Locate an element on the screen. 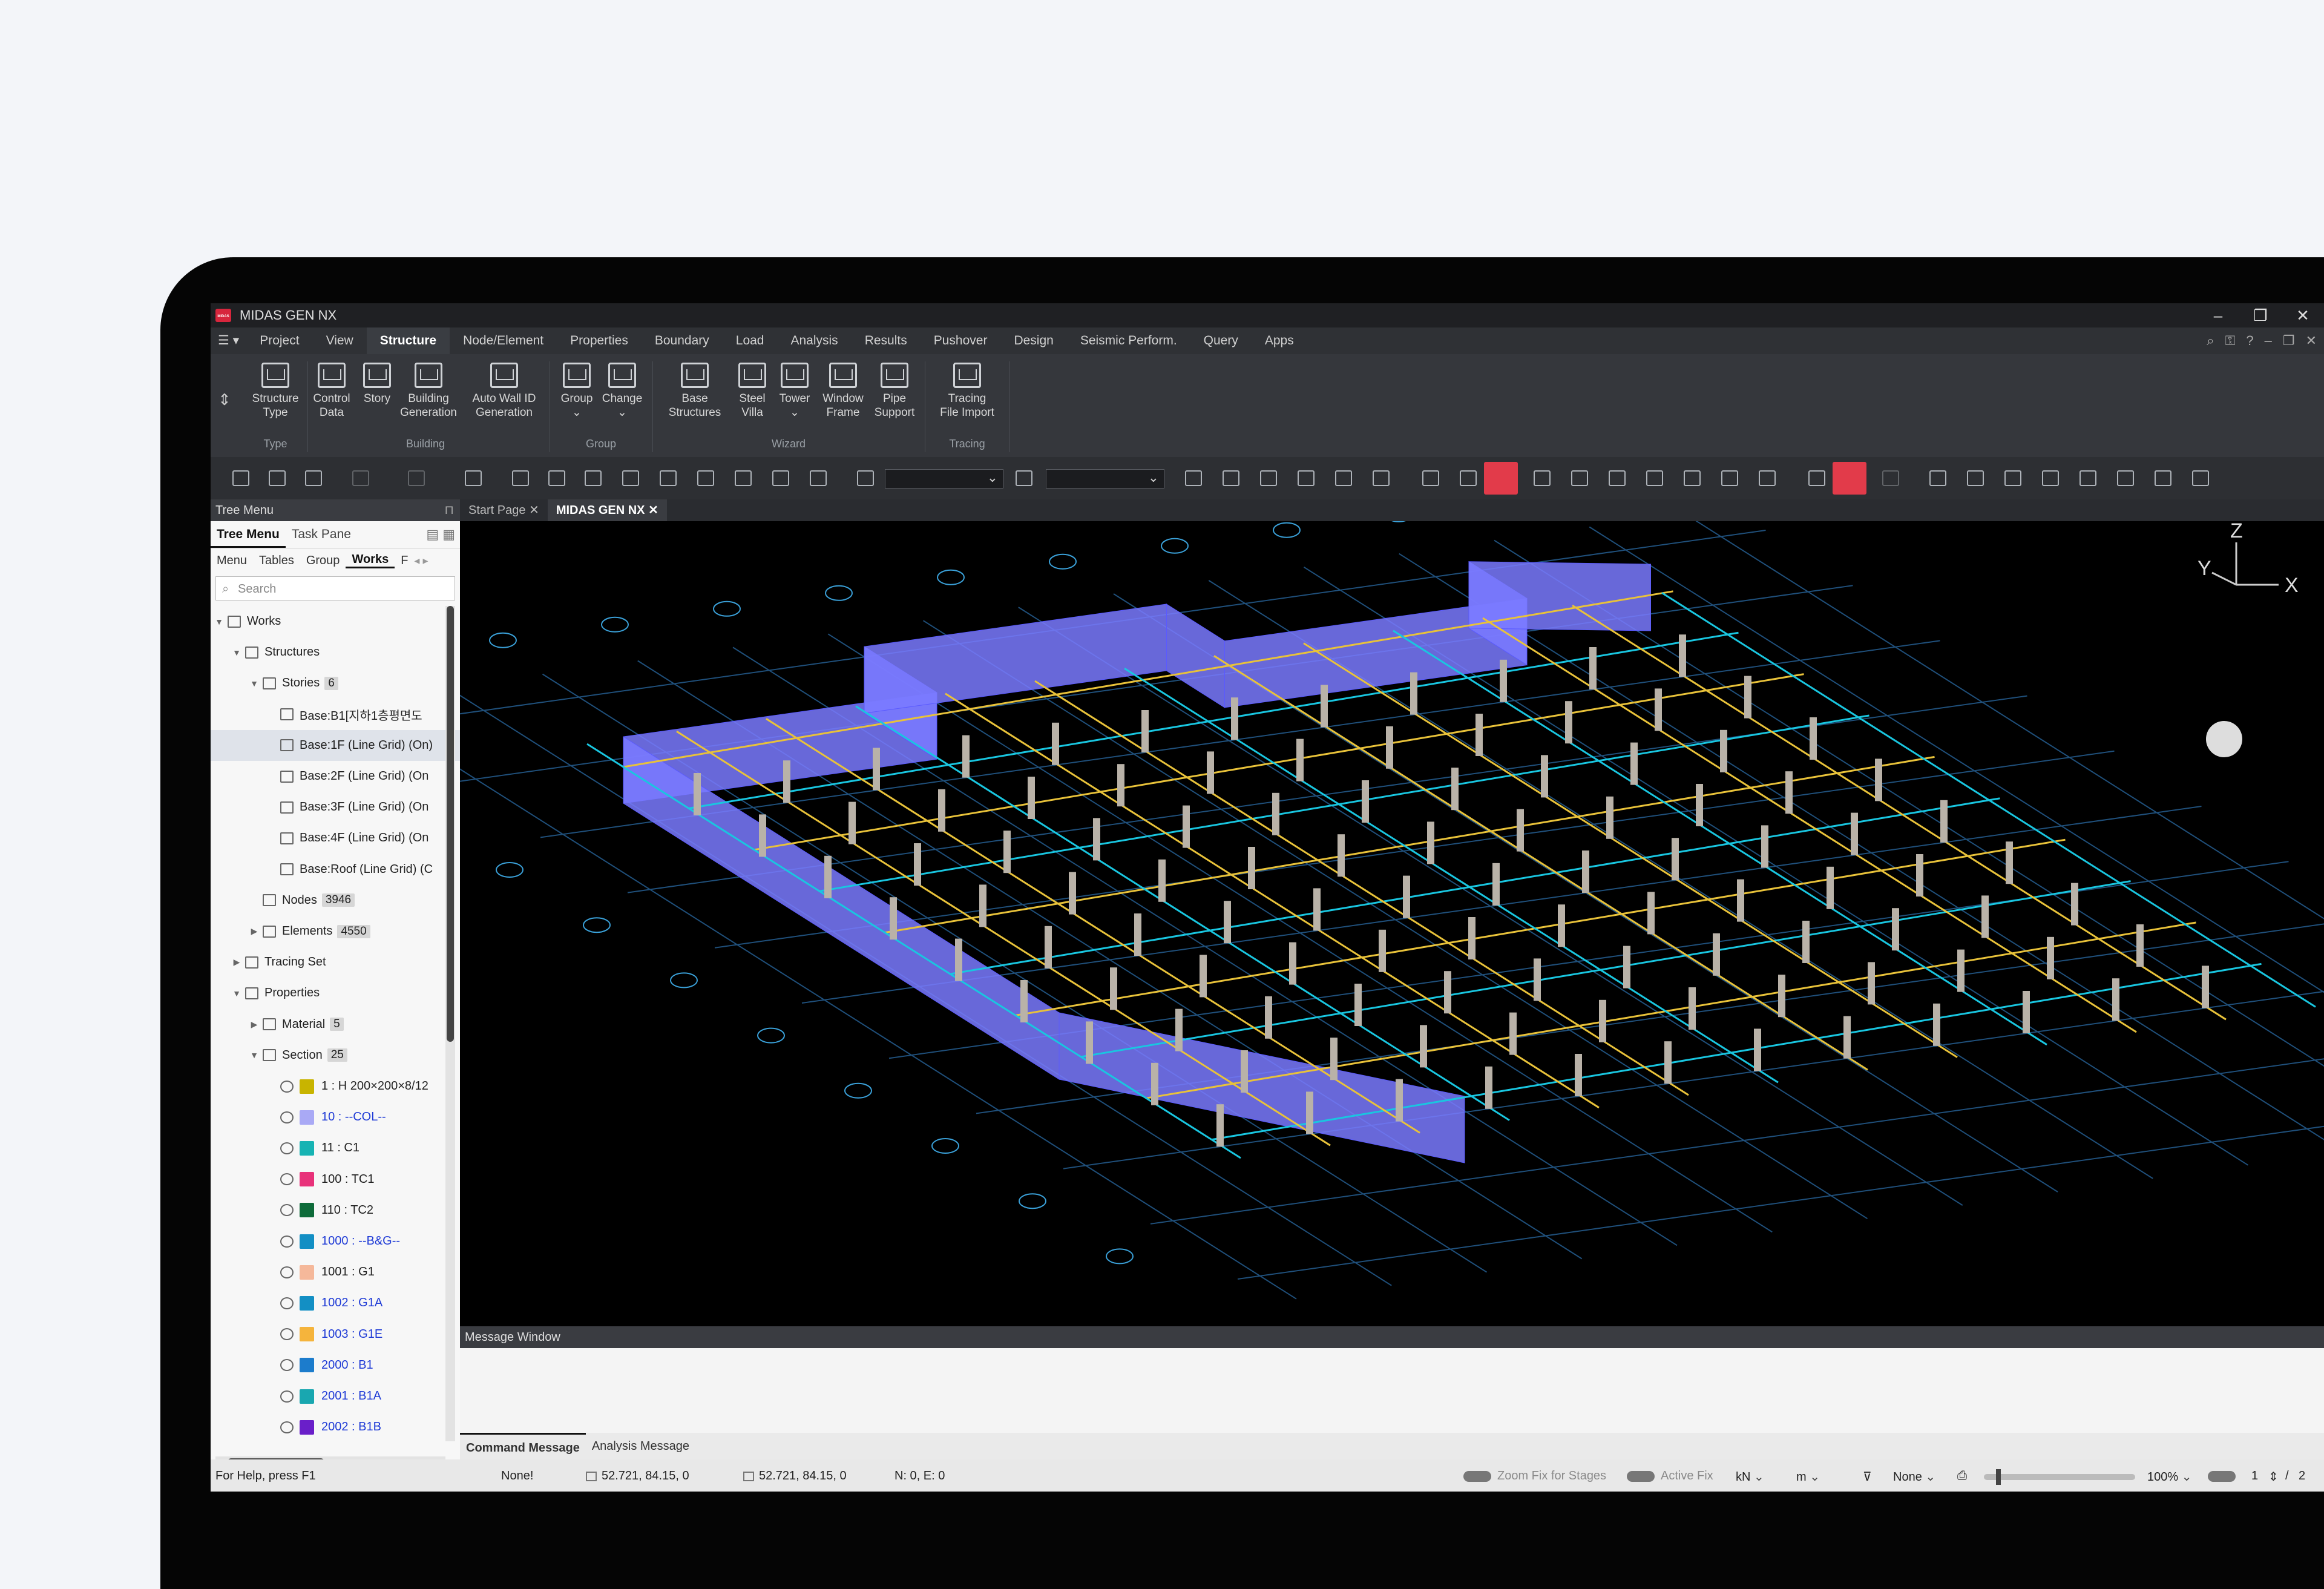 The image size is (2324, 1589). zoom-fit-icon is located at coordinates (2013, 478).